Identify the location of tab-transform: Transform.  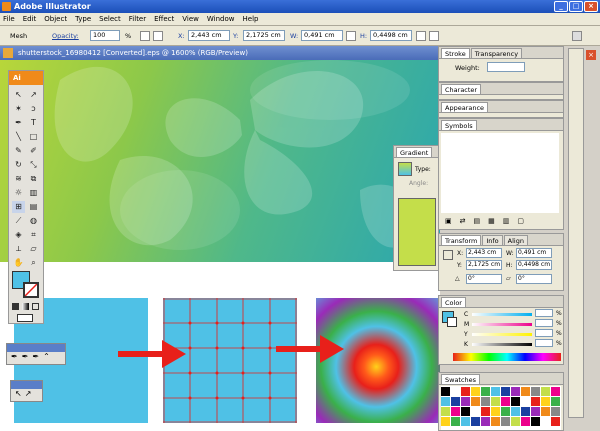
(461, 240).